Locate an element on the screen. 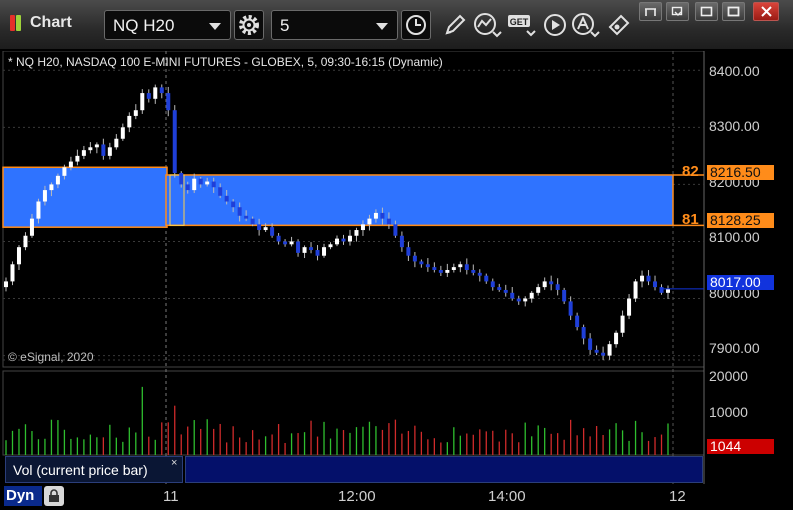  chart-style-icon is located at coordinates (488, 25).